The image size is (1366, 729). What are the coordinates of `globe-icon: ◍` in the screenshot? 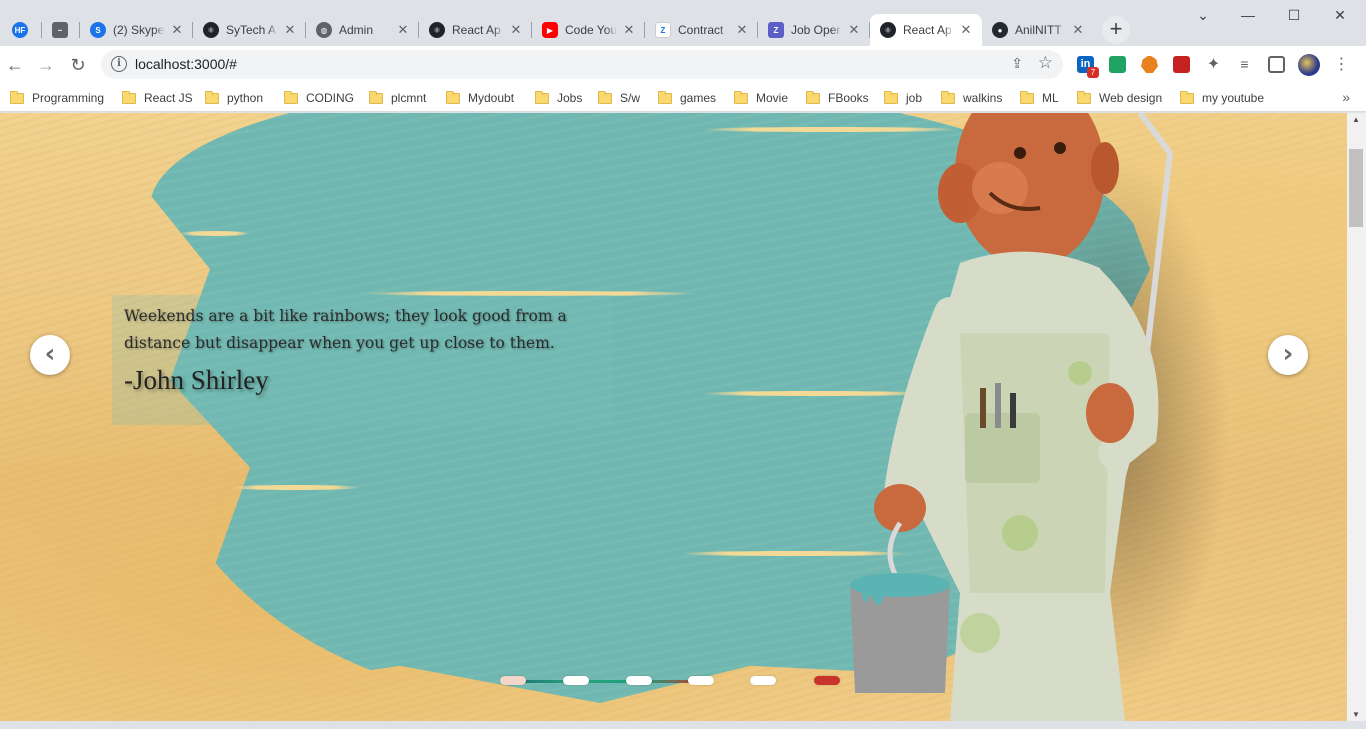 It's located at (324, 30).